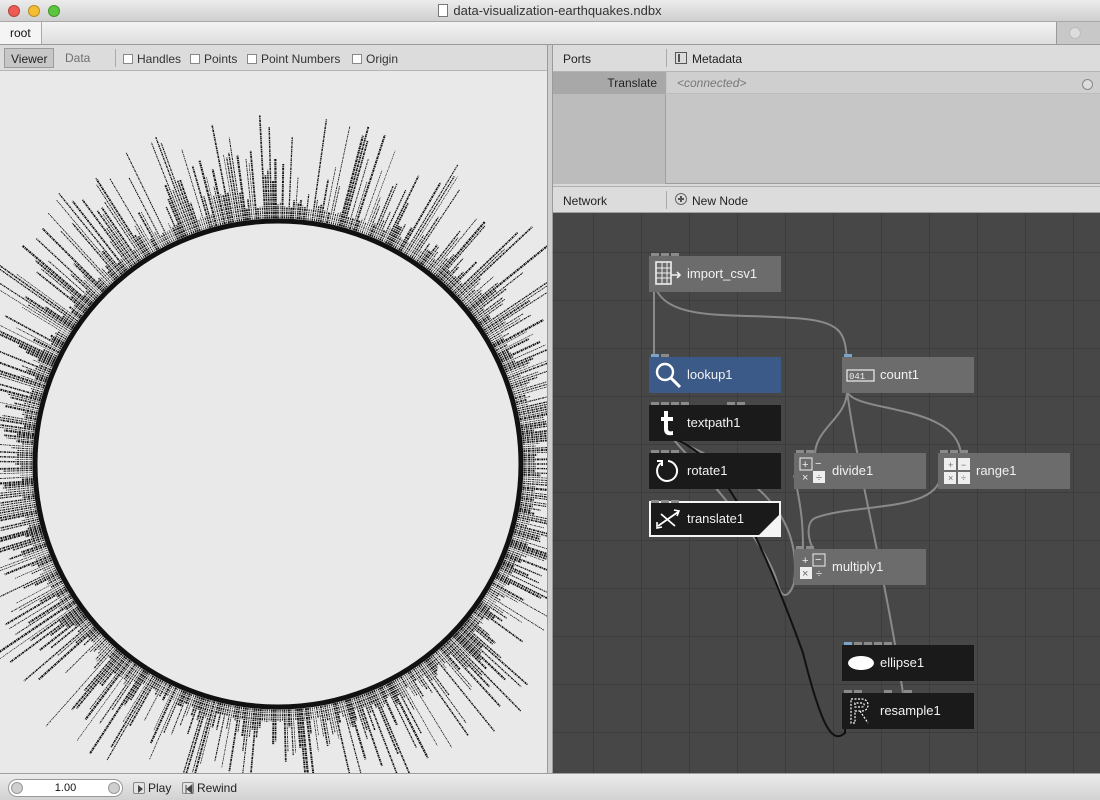 Image resolution: width=1100 pixels, height=800 pixels. What do you see at coordinates (375, 59) in the screenshot?
I see `origin-checkbox: Origin` at bounding box center [375, 59].